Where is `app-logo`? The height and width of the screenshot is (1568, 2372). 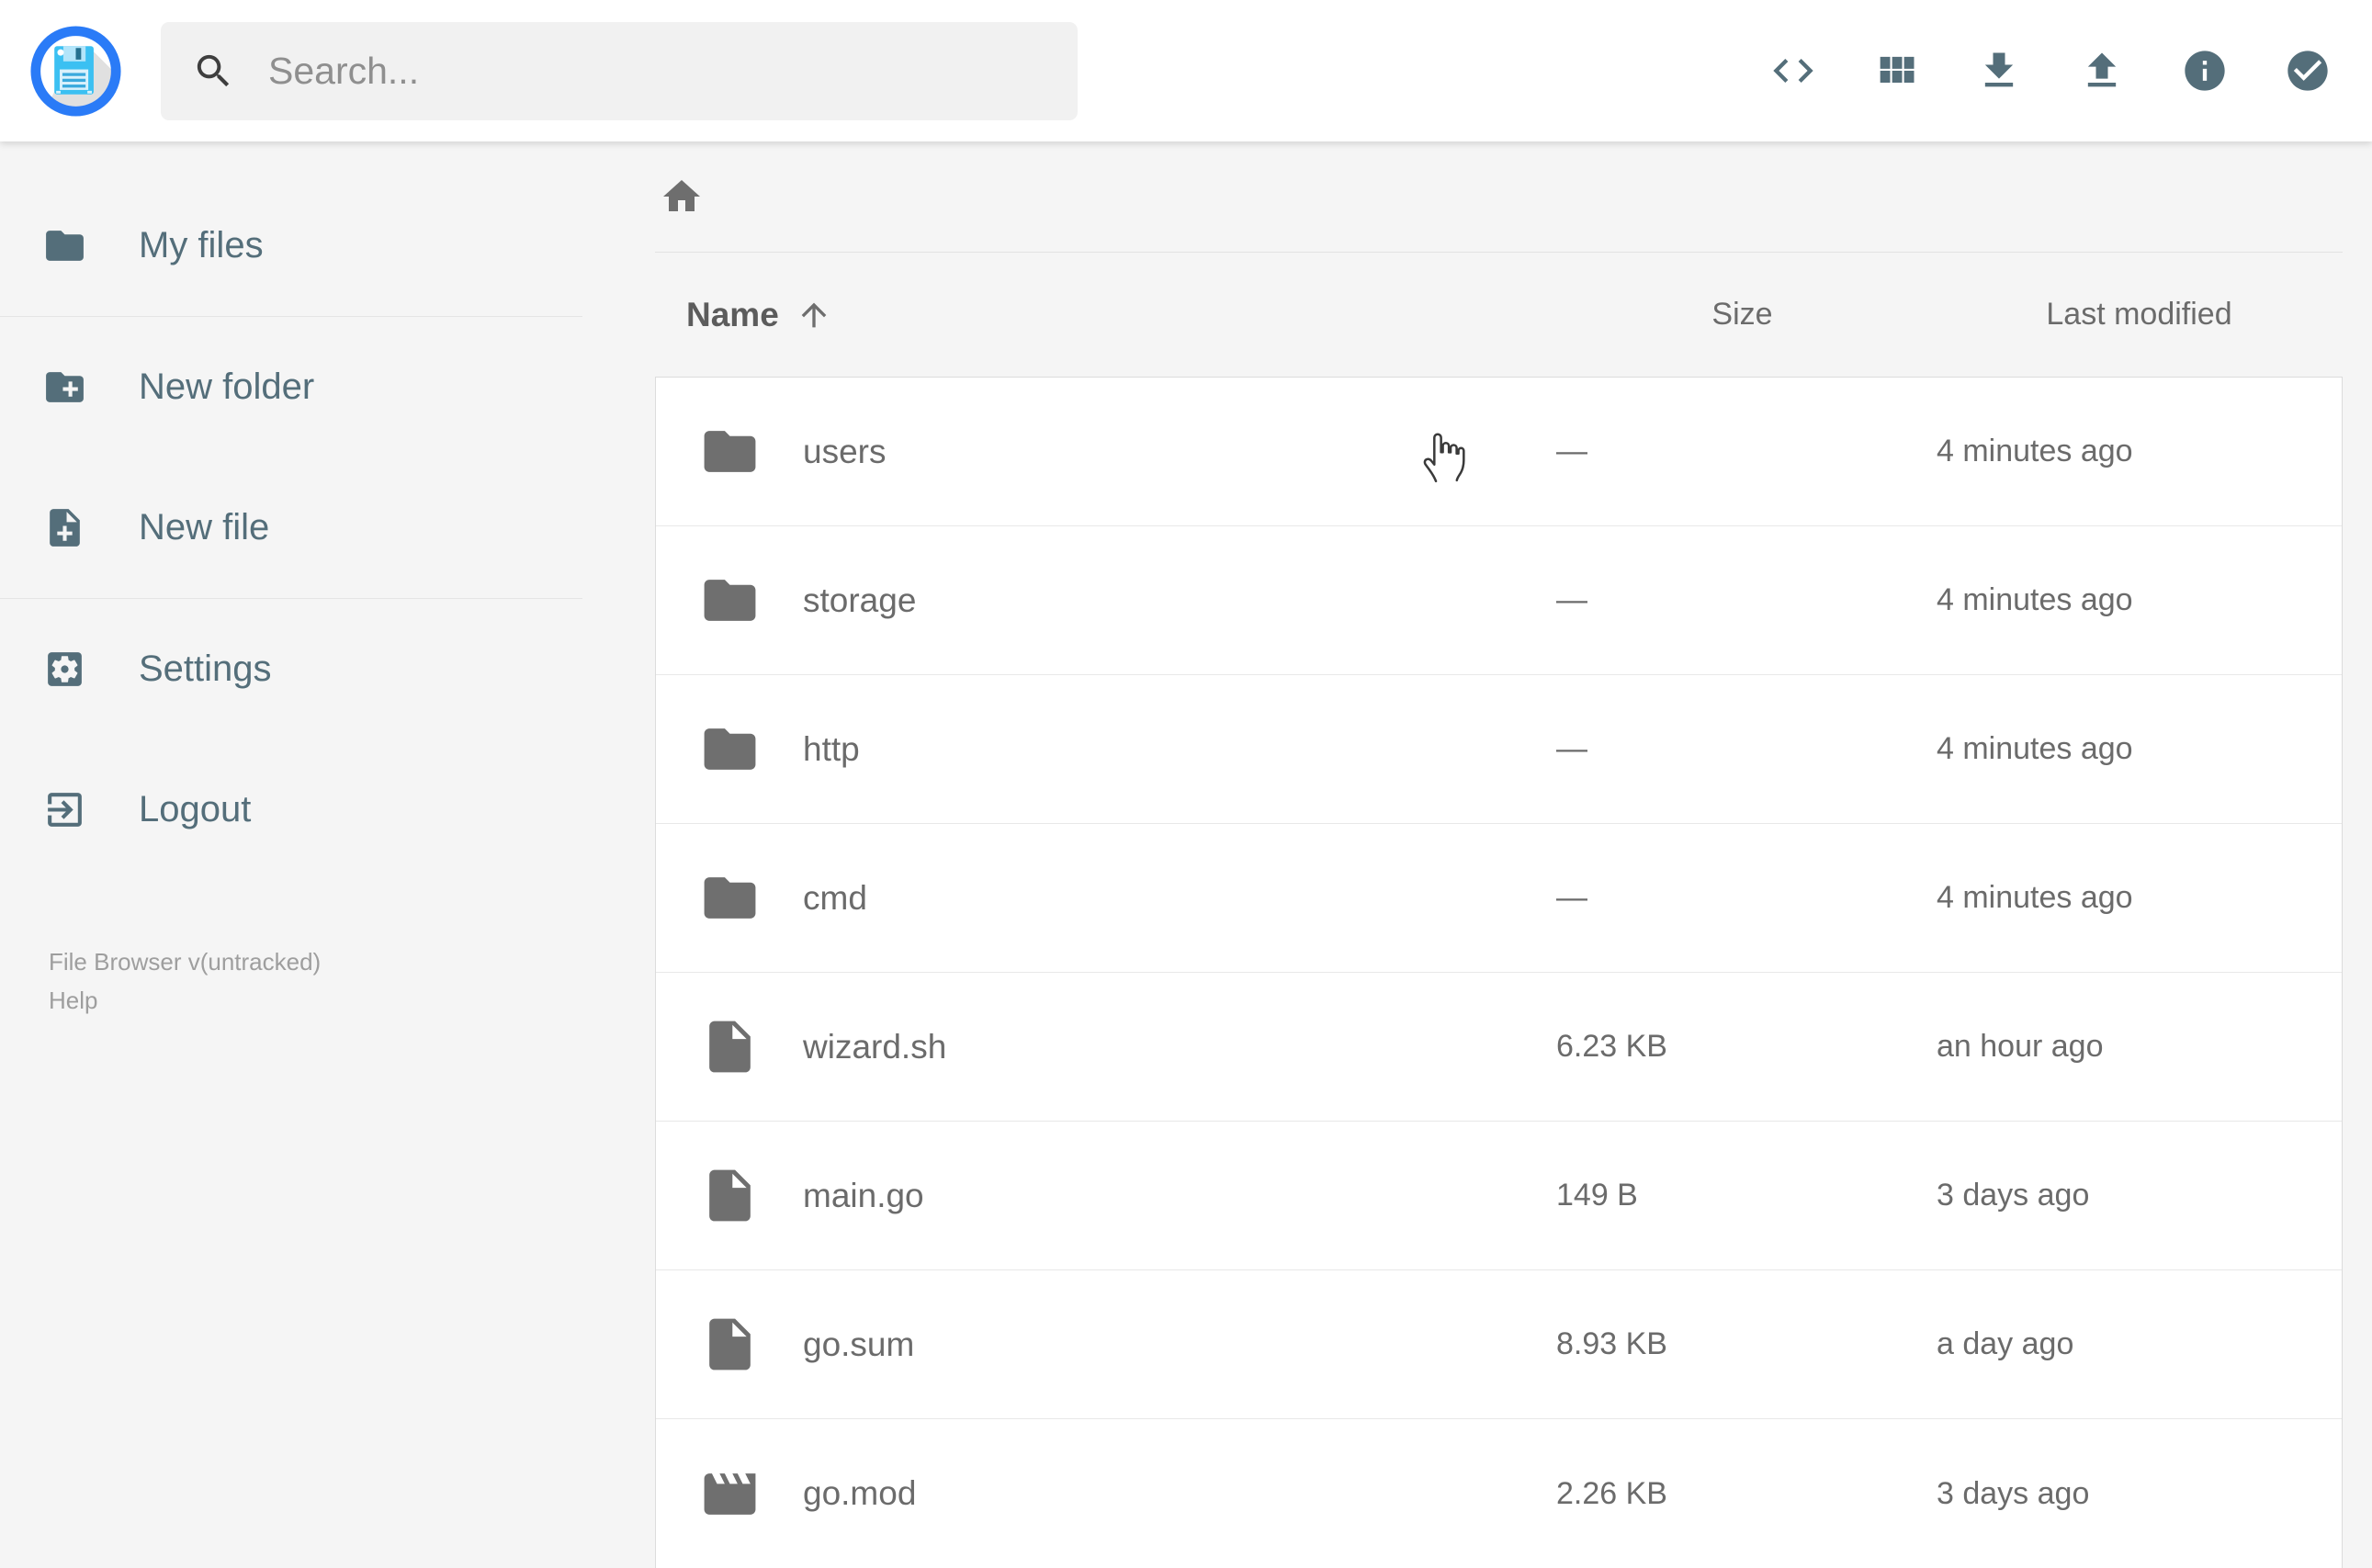 app-logo is located at coordinates (75, 71).